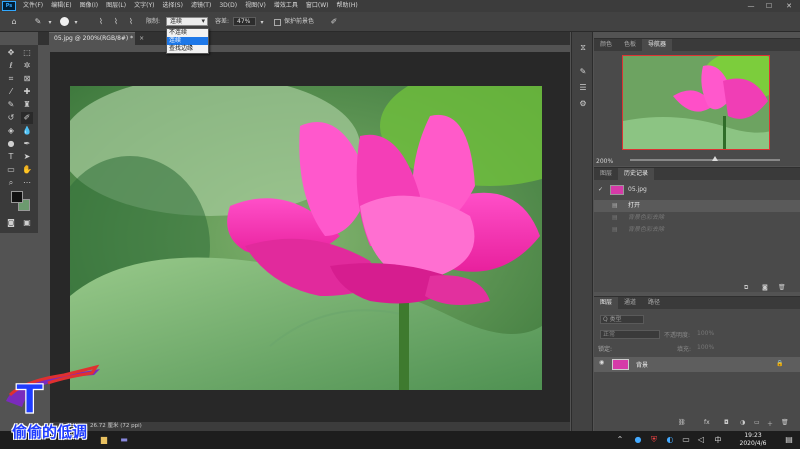 The height and width of the screenshot is (449, 800). I want to click on menu-image: 图像(I), so click(89, 6).